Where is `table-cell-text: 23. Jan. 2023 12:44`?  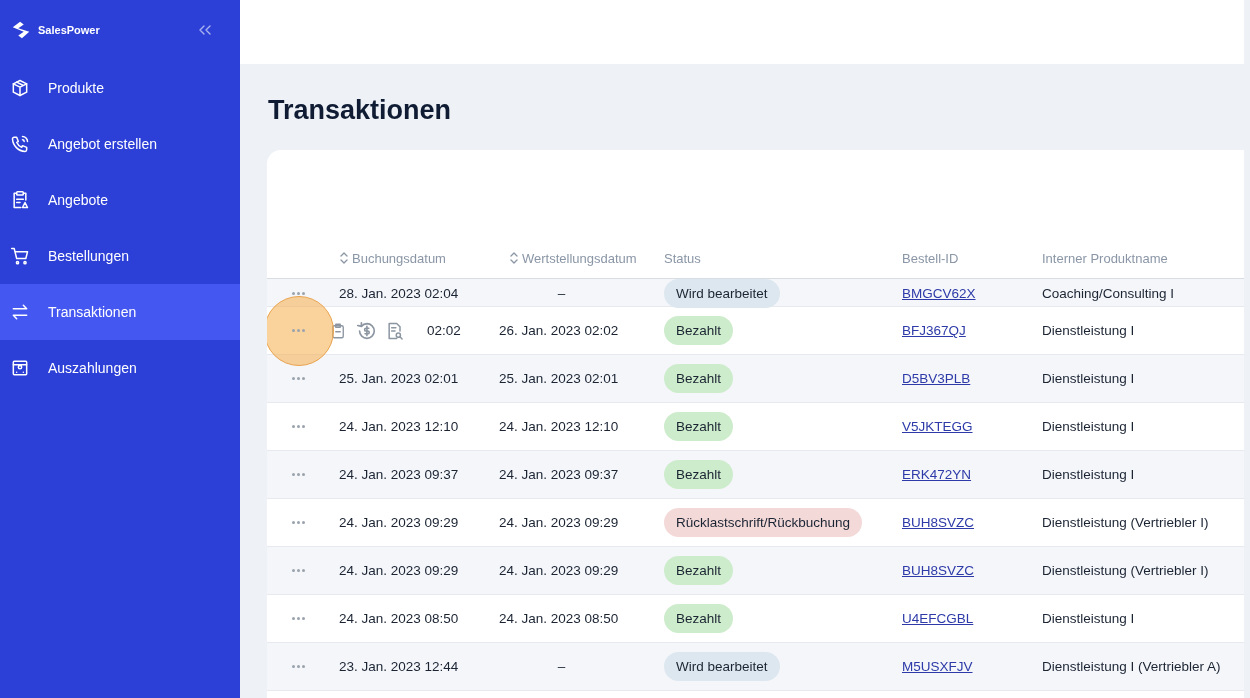
table-cell-text: 23. Jan. 2023 12:44 is located at coordinates (399, 666).